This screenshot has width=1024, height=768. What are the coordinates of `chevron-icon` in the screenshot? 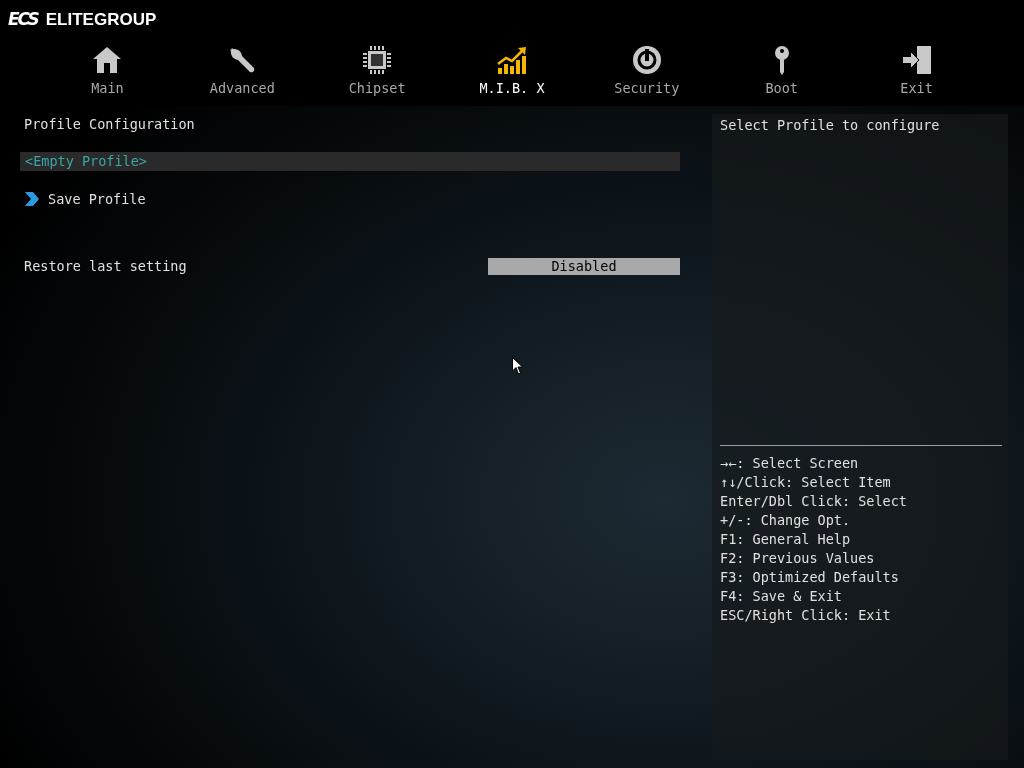 It's located at (32, 199).